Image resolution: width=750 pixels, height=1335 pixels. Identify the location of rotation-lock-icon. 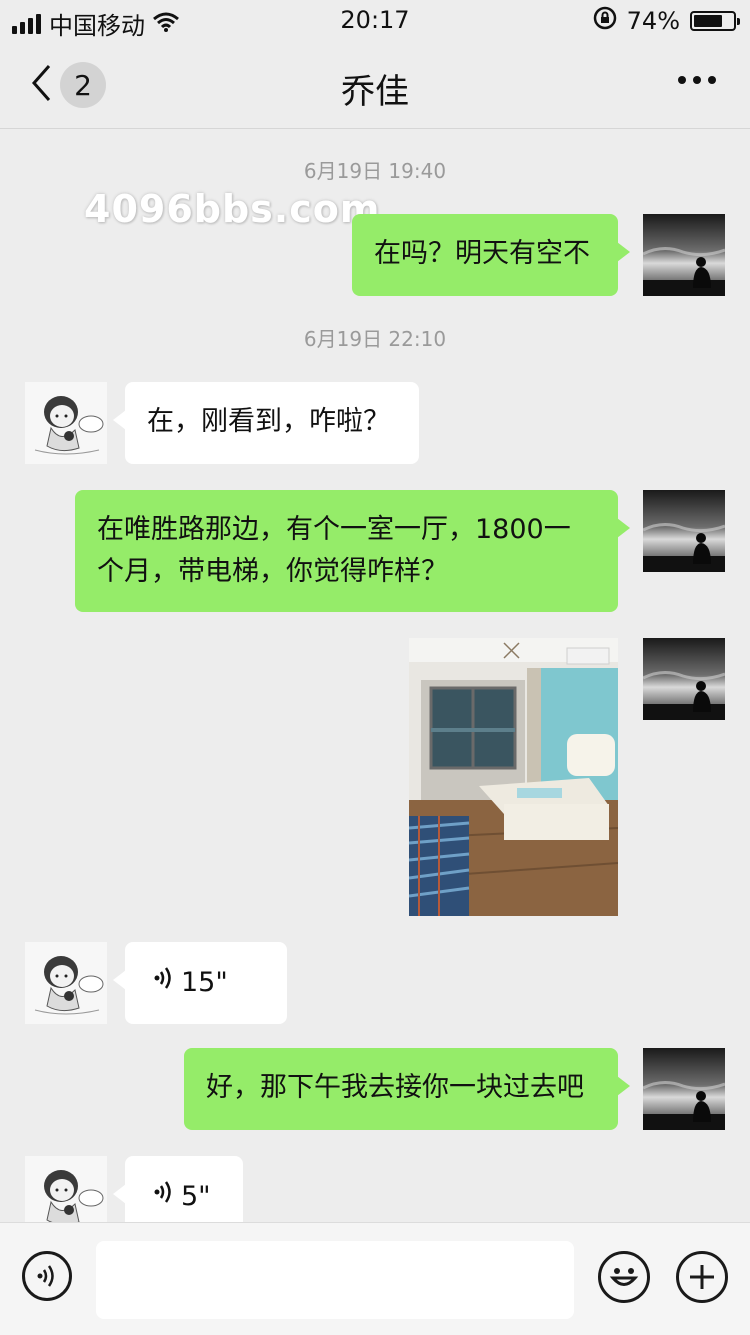
(605, 21).